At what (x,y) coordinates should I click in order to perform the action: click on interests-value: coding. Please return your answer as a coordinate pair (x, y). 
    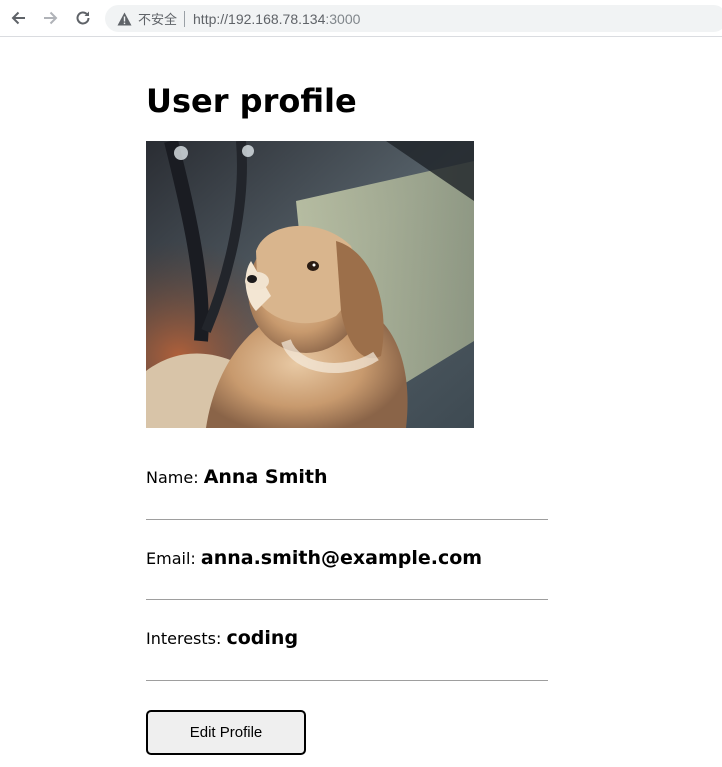
    Looking at the image, I should click on (262, 638).